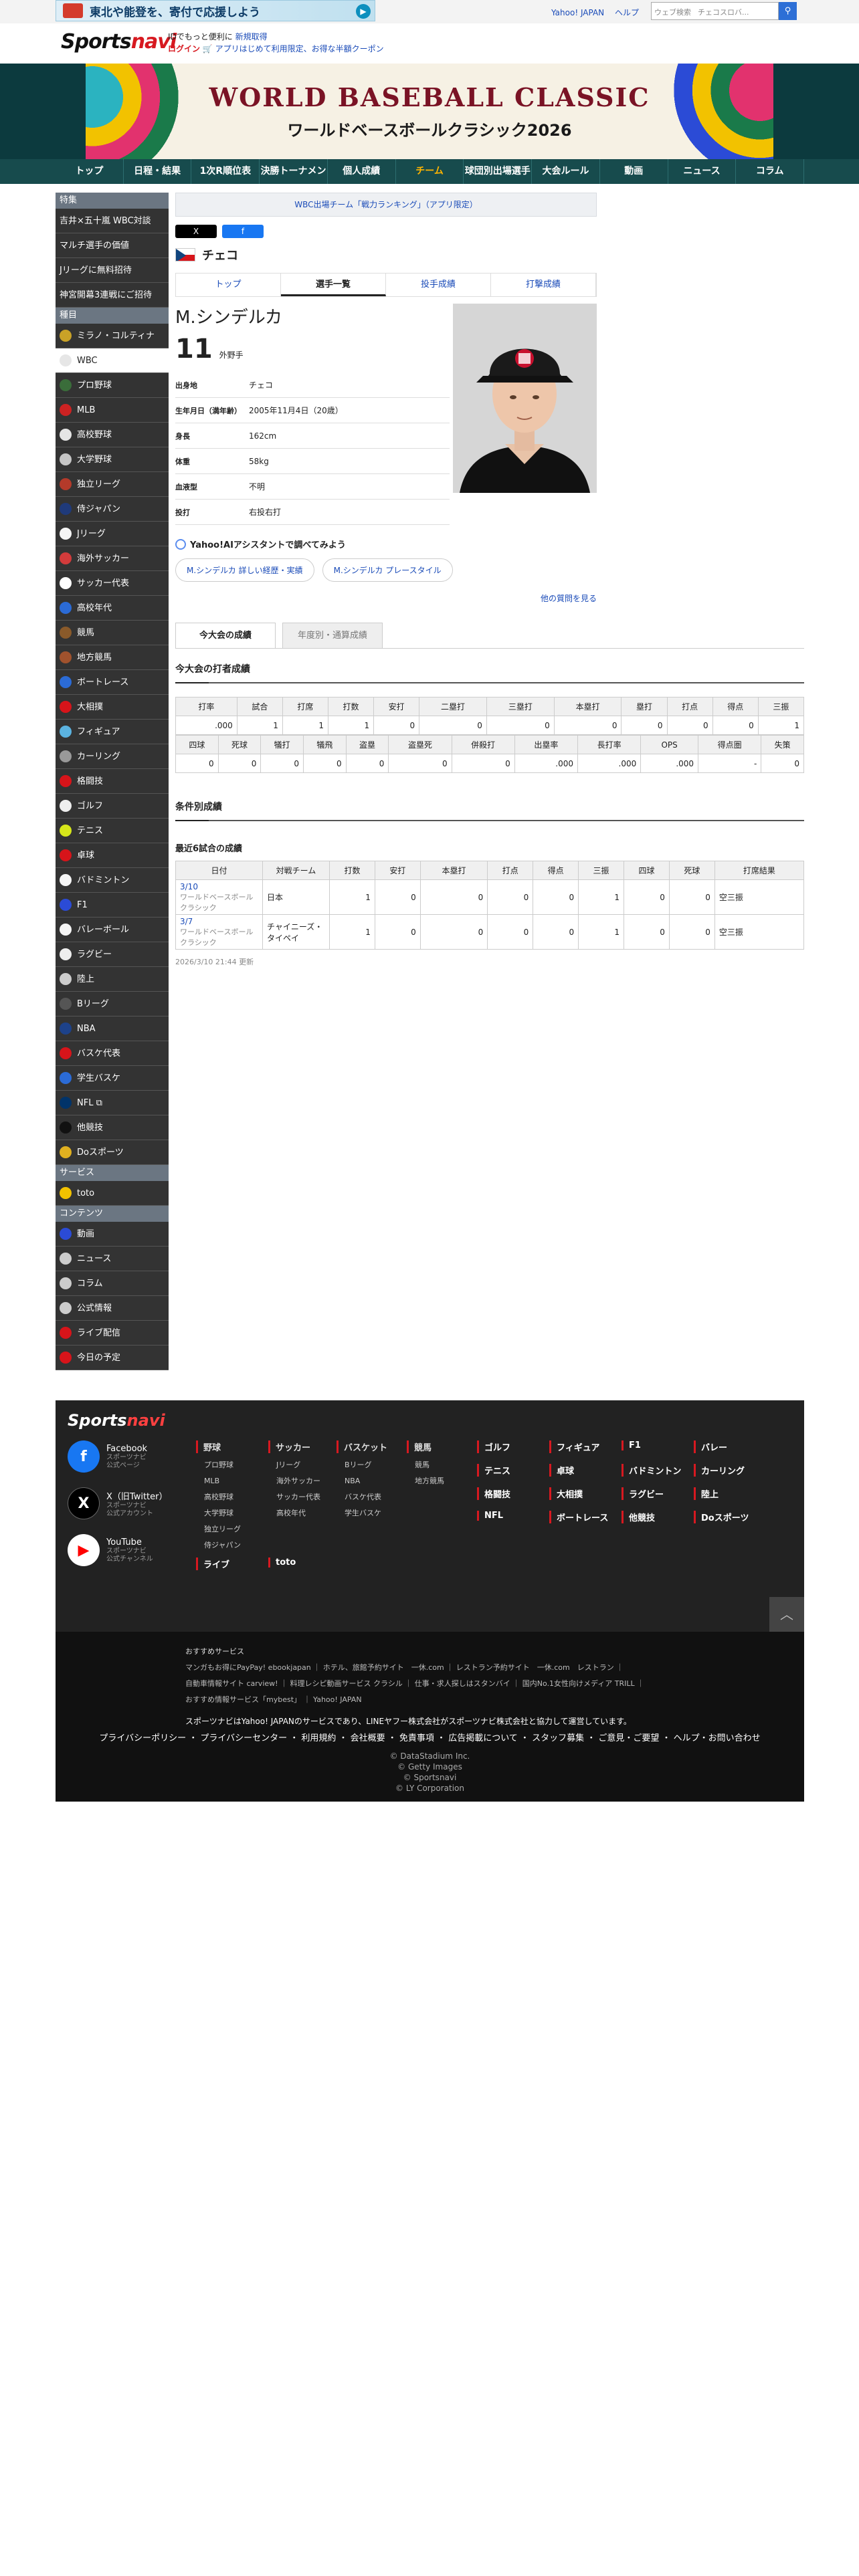  What do you see at coordinates (710, 1446) in the screenshot?
I see `footer-sport-link: バレー` at bounding box center [710, 1446].